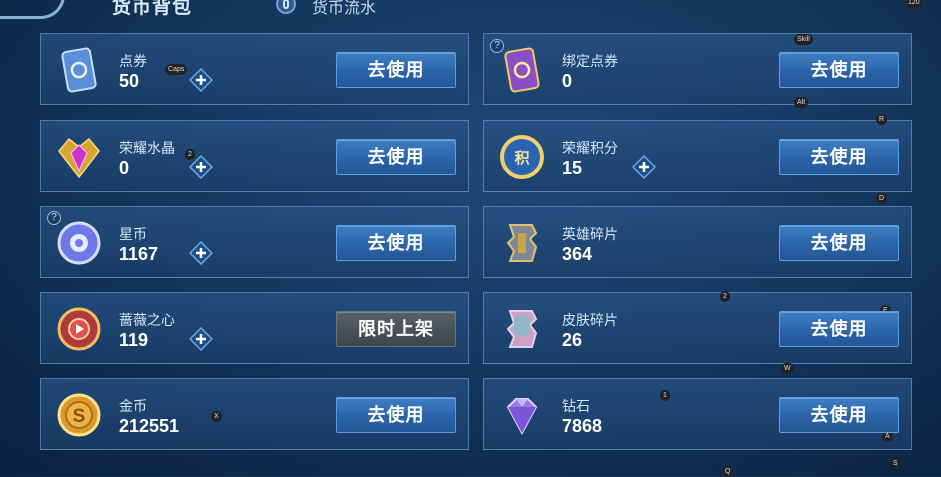 The height and width of the screenshot is (477, 941). I want to click on svg-text: 积, so click(521, 158).